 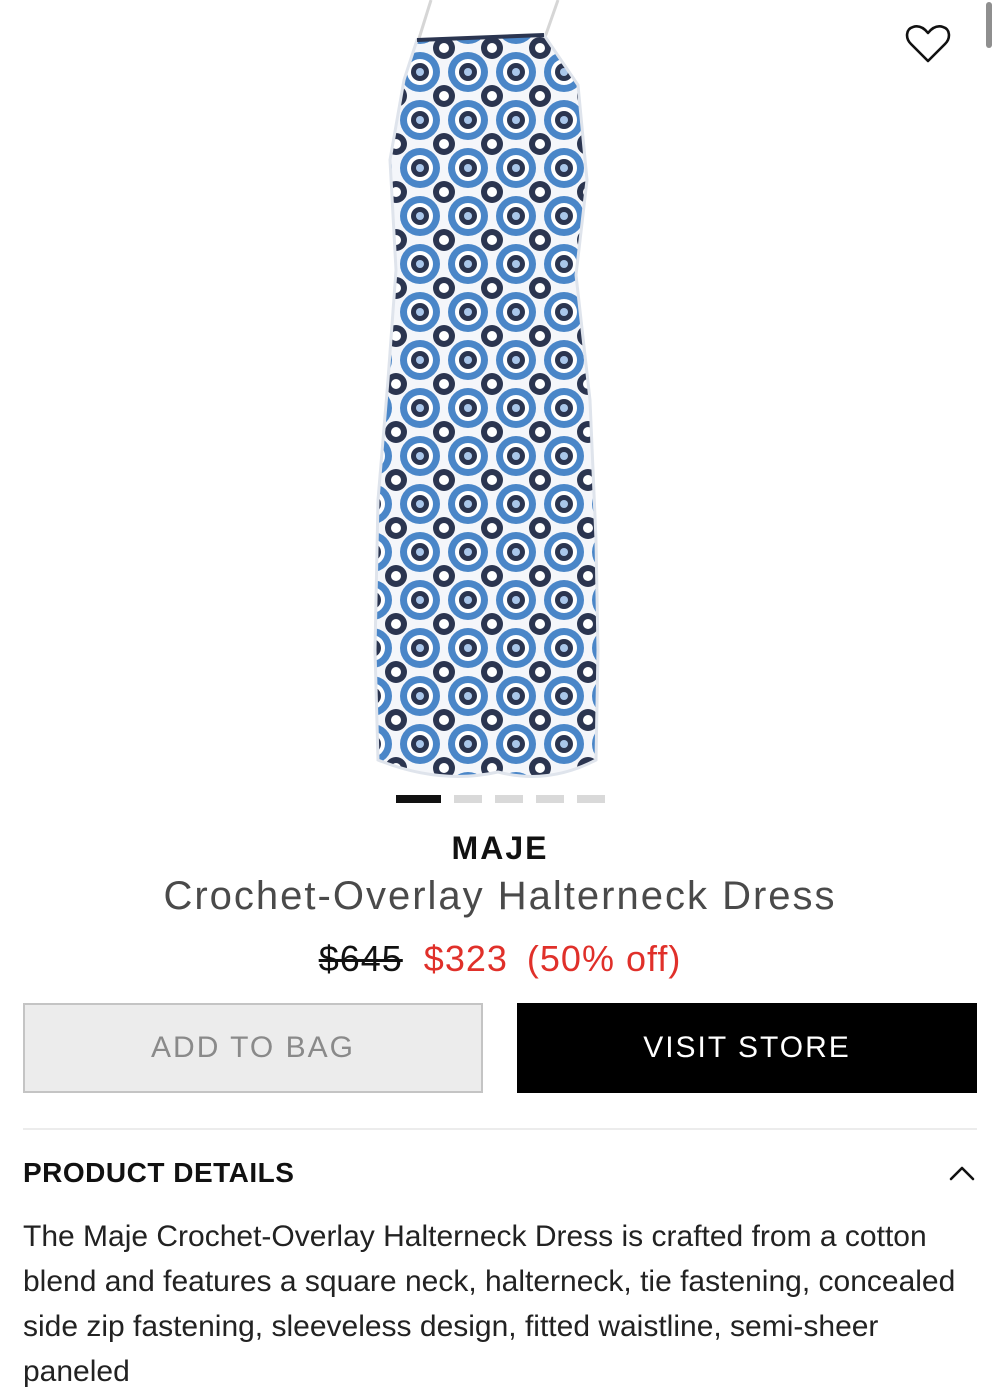 What do you see at coordinates (500, 1173) in the screenshot?
I see `product-details-toggle: PRODUCT DETAILS` at bounding box center [500, 1173].